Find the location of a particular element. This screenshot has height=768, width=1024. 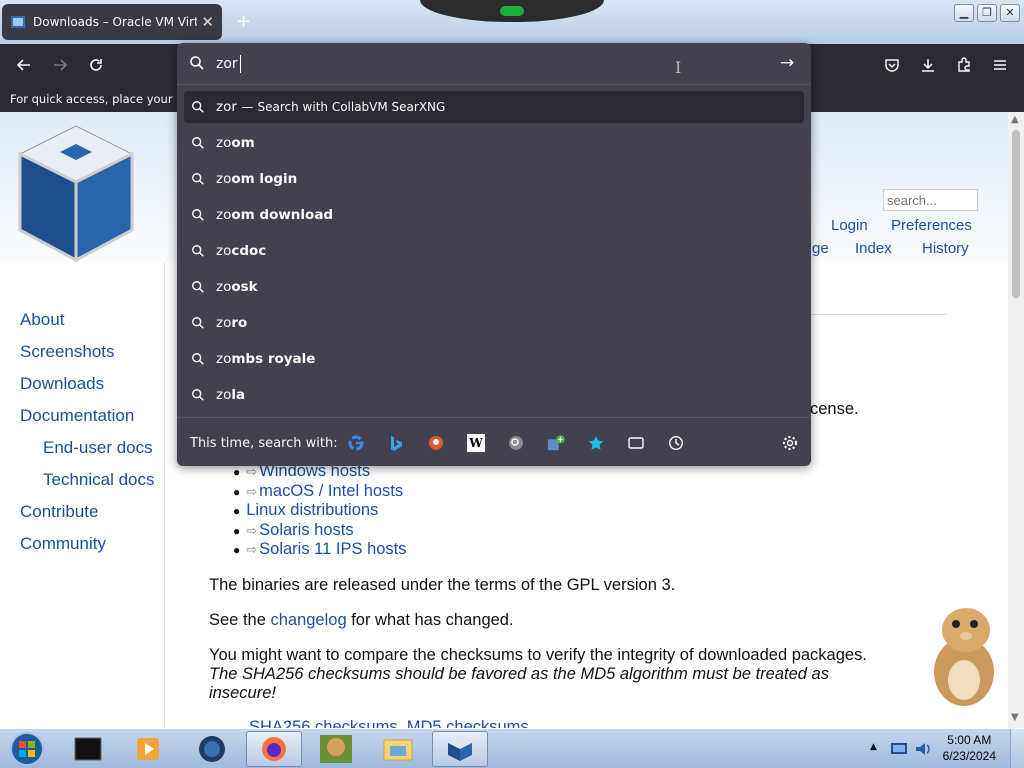

close-window-button: ✕ is located at coordinates (1010, 13).